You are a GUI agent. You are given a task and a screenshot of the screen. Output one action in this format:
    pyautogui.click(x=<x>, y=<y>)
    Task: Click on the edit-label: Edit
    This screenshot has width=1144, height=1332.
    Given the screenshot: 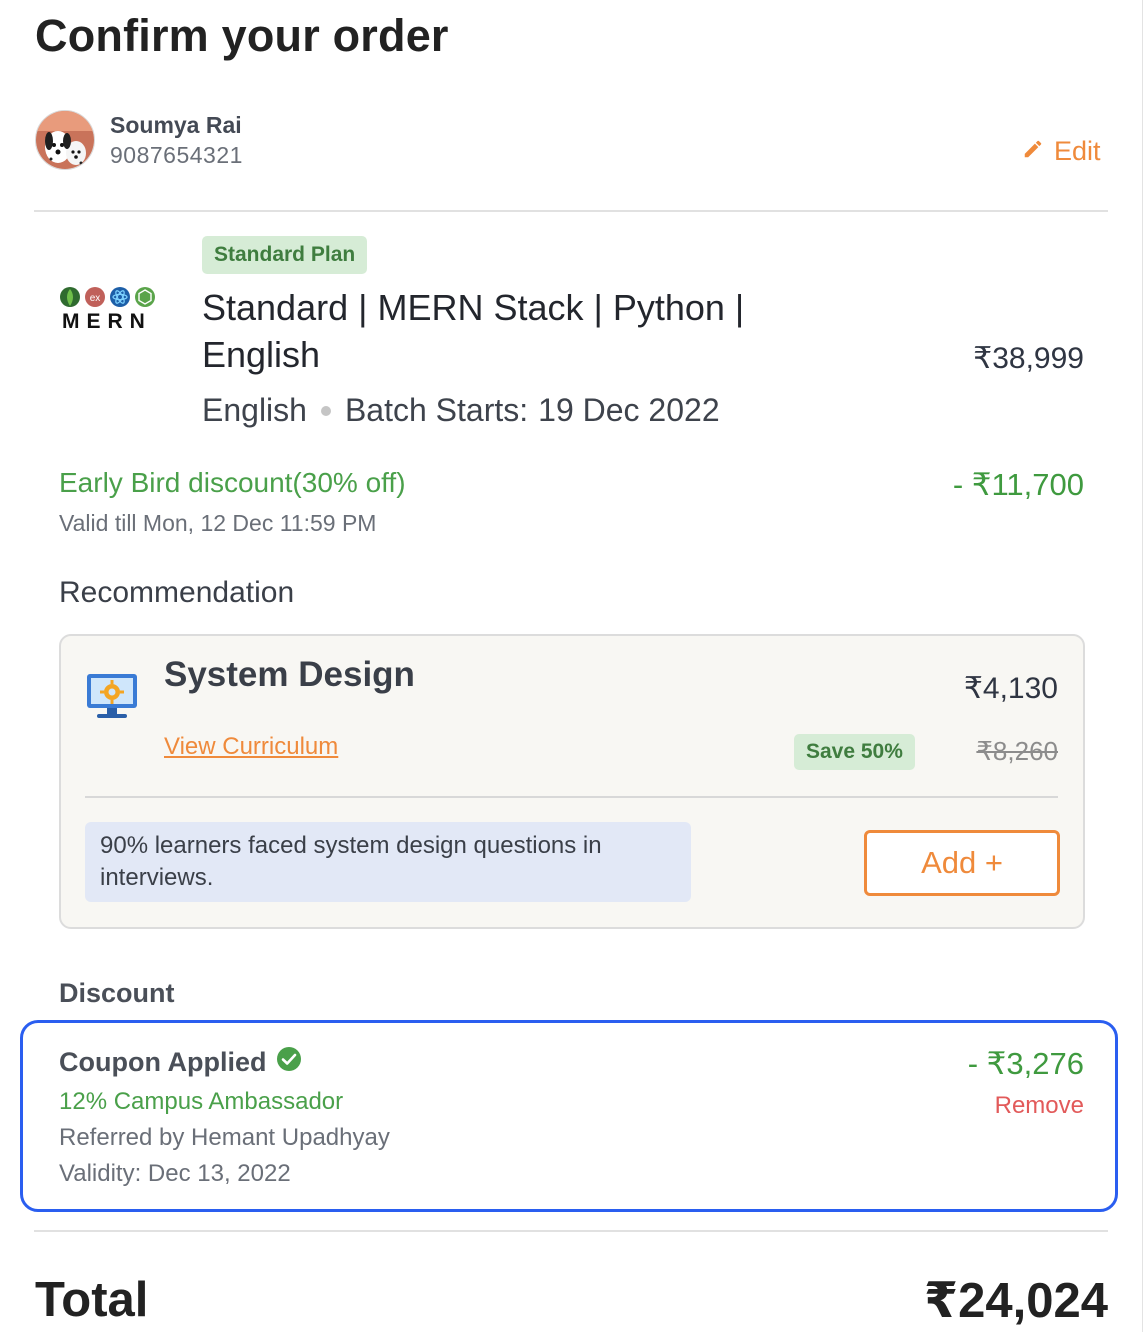 What is the action you would take?
    pyautogui.click(x=1077, y=151)
    